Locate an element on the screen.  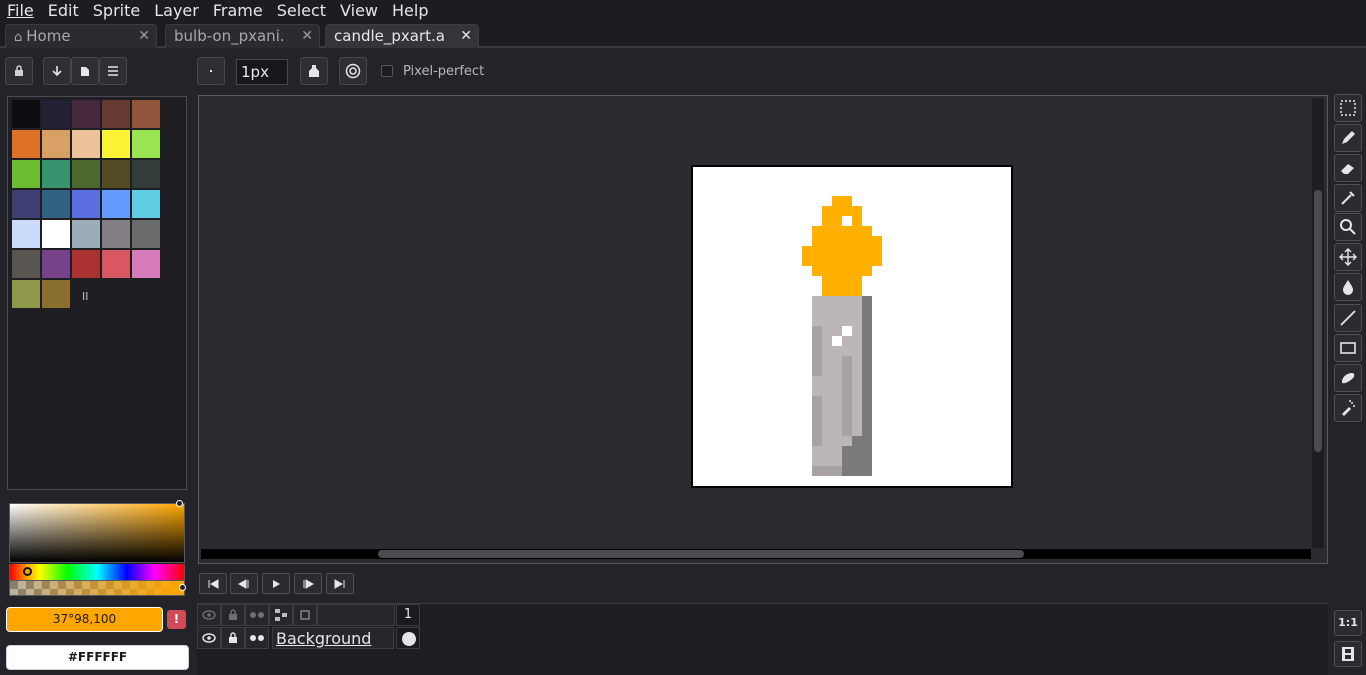
eraser-tool is located at coordinates (1348, 168).